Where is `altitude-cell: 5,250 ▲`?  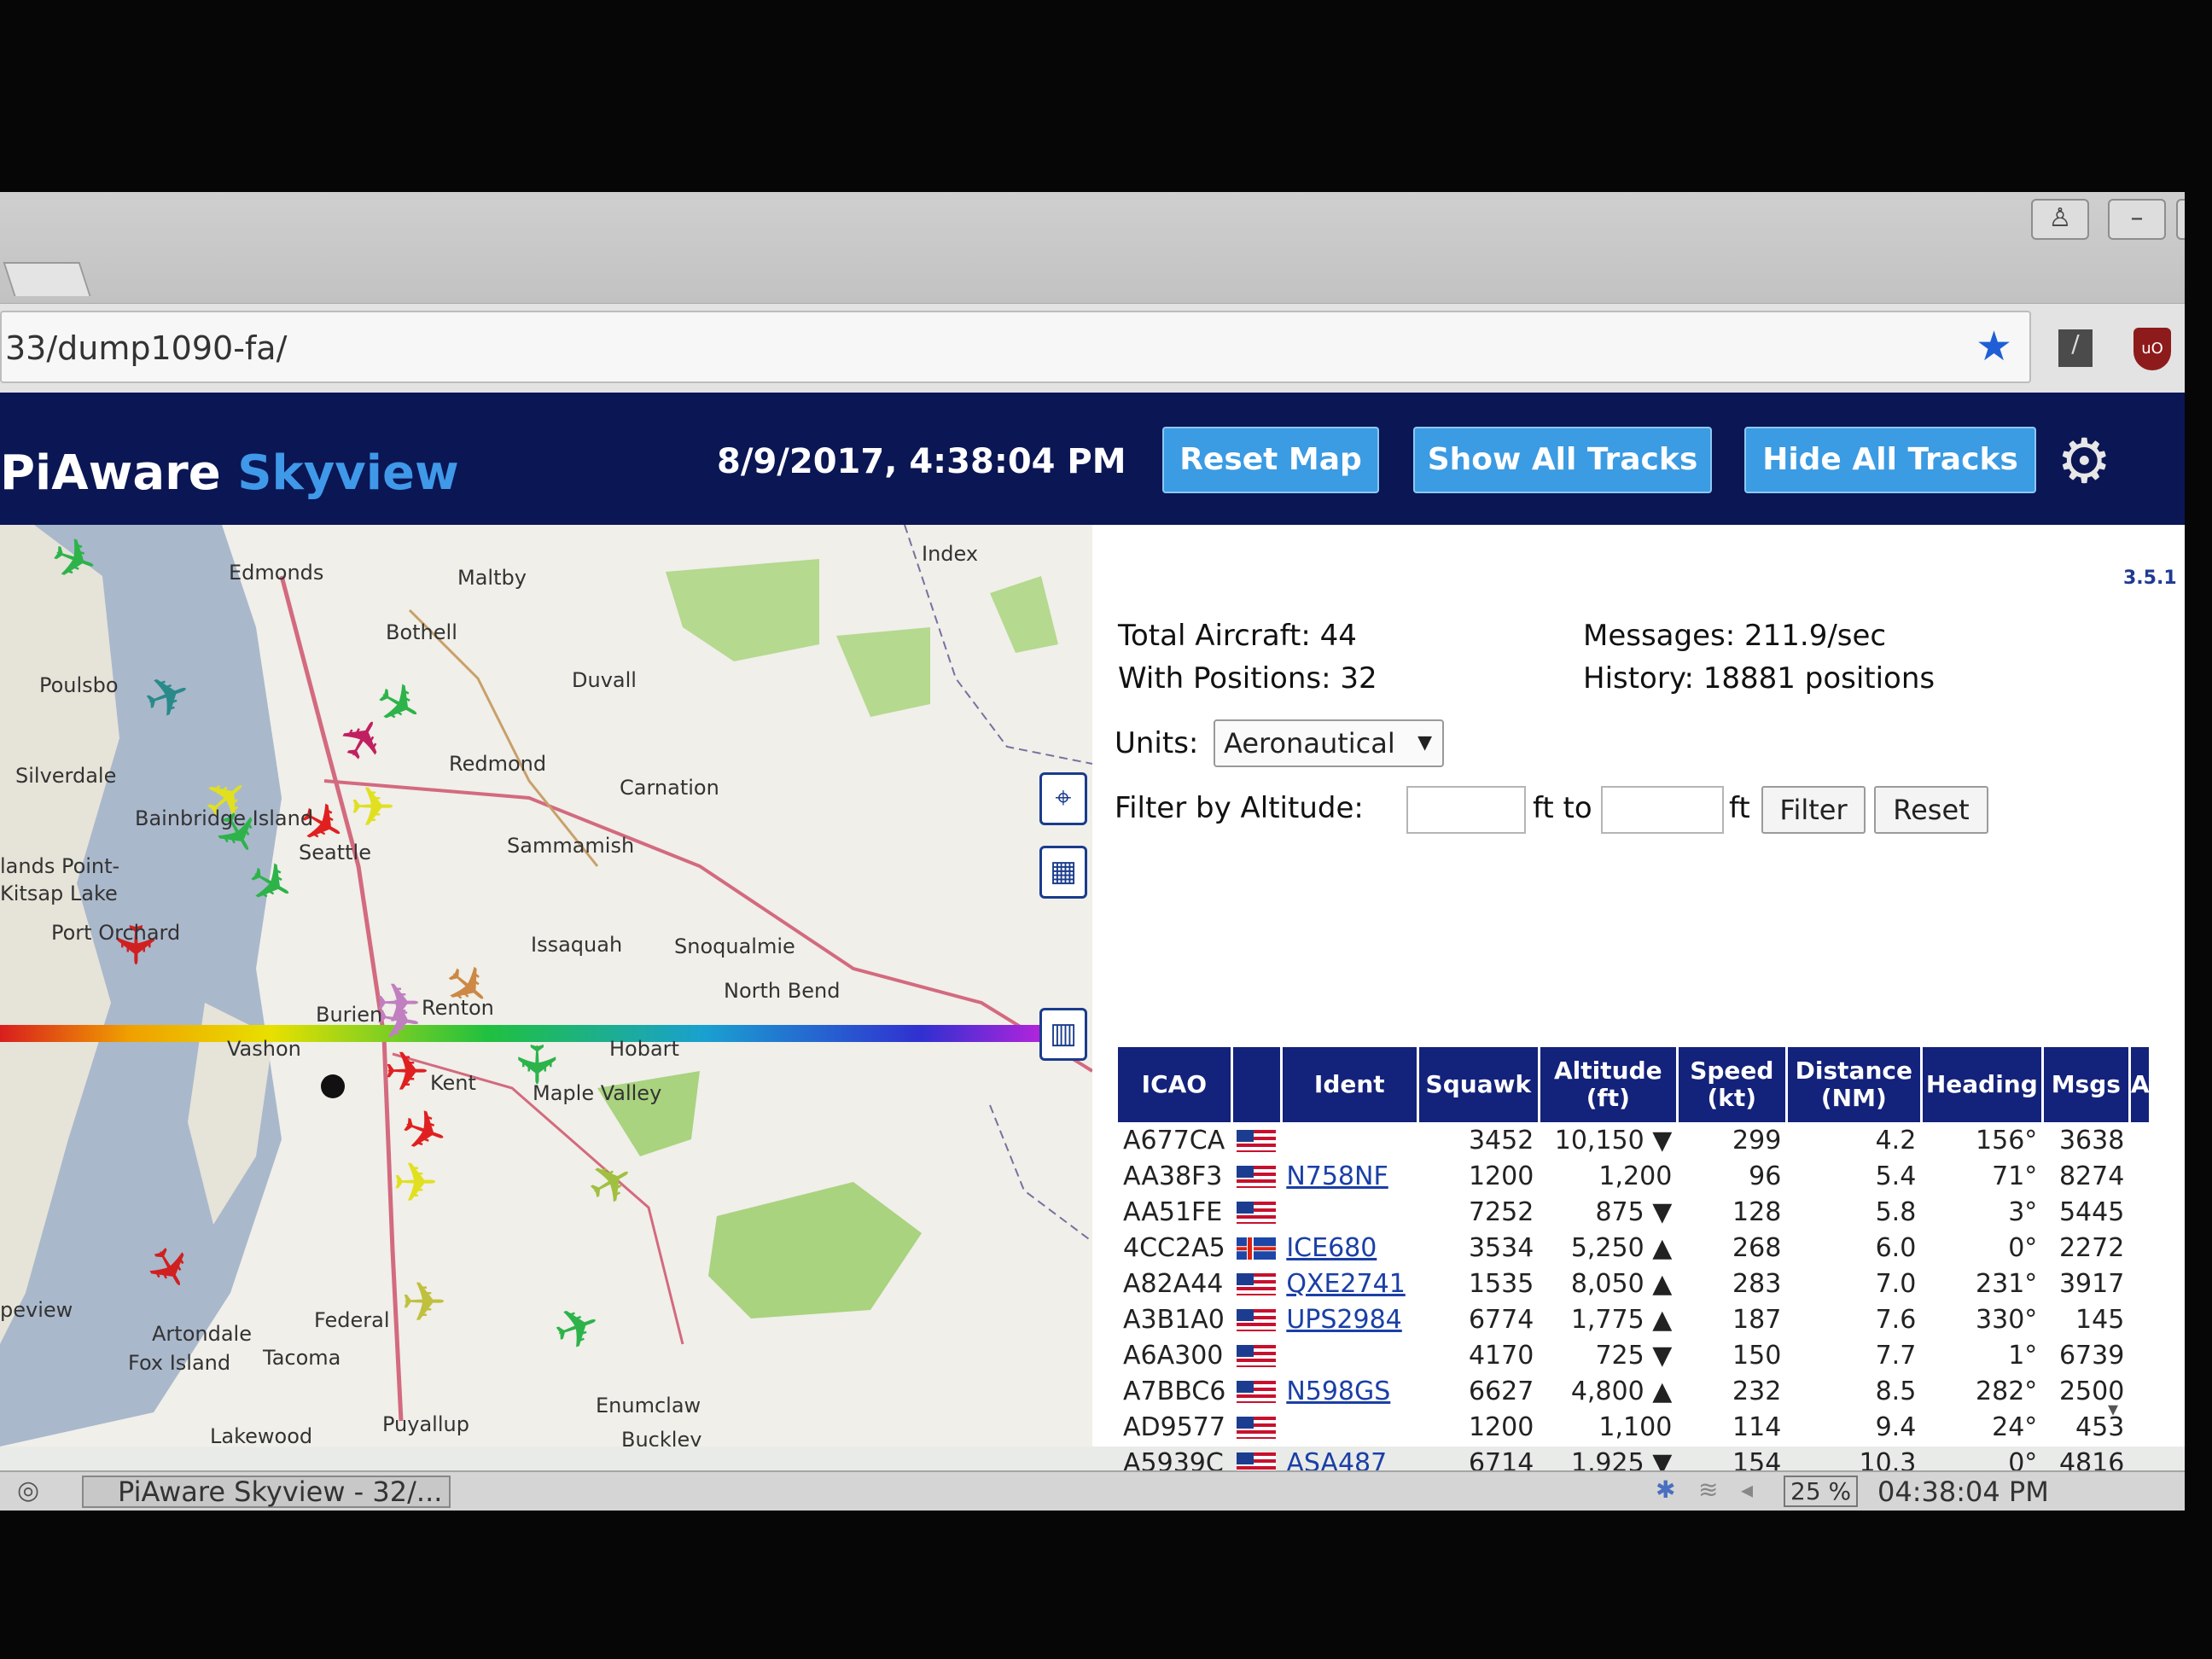
altitude-cell: 5,250 ▲ is located at coordinates (1621, 1247).